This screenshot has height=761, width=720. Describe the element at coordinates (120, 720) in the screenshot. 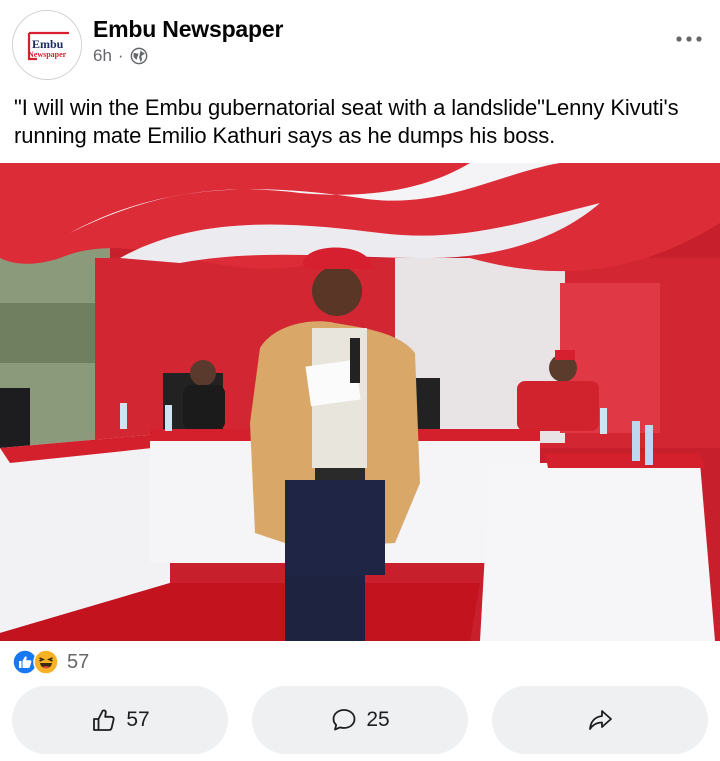

I see `like-button: 57` at that location.